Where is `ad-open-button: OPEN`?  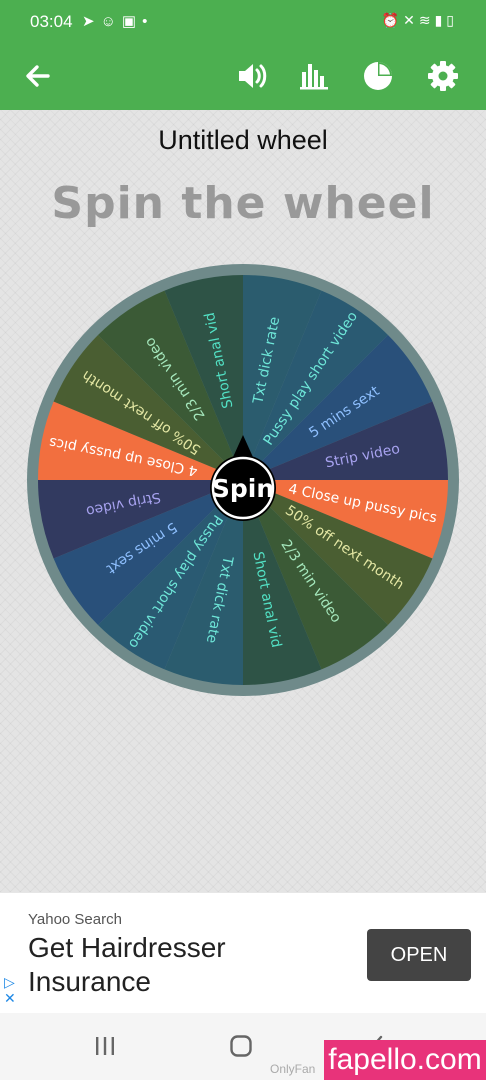 ad-open-button: OPEN is located at coordinates (419, 955).